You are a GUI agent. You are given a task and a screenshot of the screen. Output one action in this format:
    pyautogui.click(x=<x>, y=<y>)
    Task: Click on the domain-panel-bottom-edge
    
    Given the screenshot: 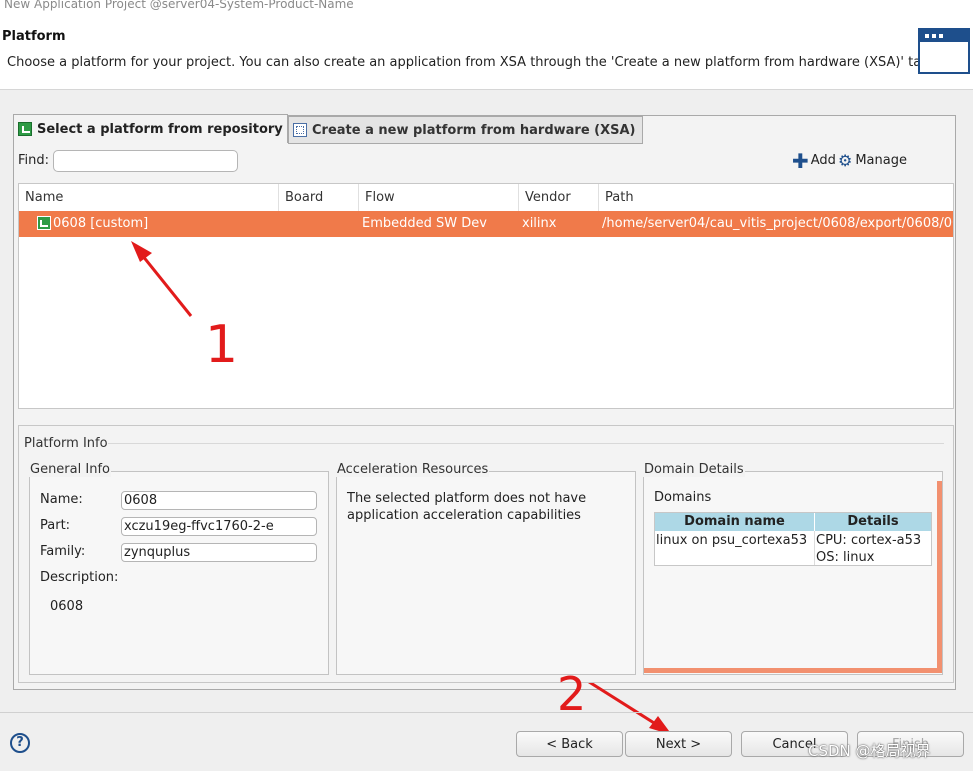 What is the action you would take?
    pyautogui.click(x=793, y=670)
    